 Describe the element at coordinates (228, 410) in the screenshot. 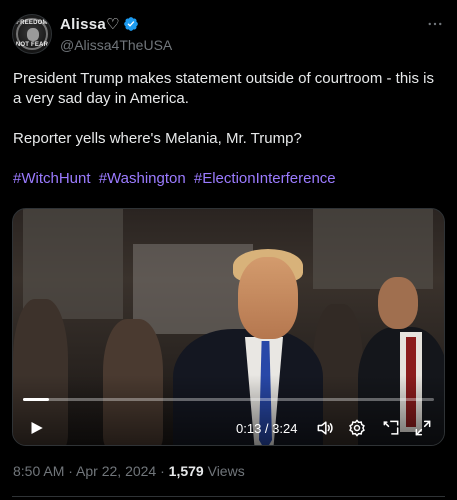

I see `controls-overlay` at that location.